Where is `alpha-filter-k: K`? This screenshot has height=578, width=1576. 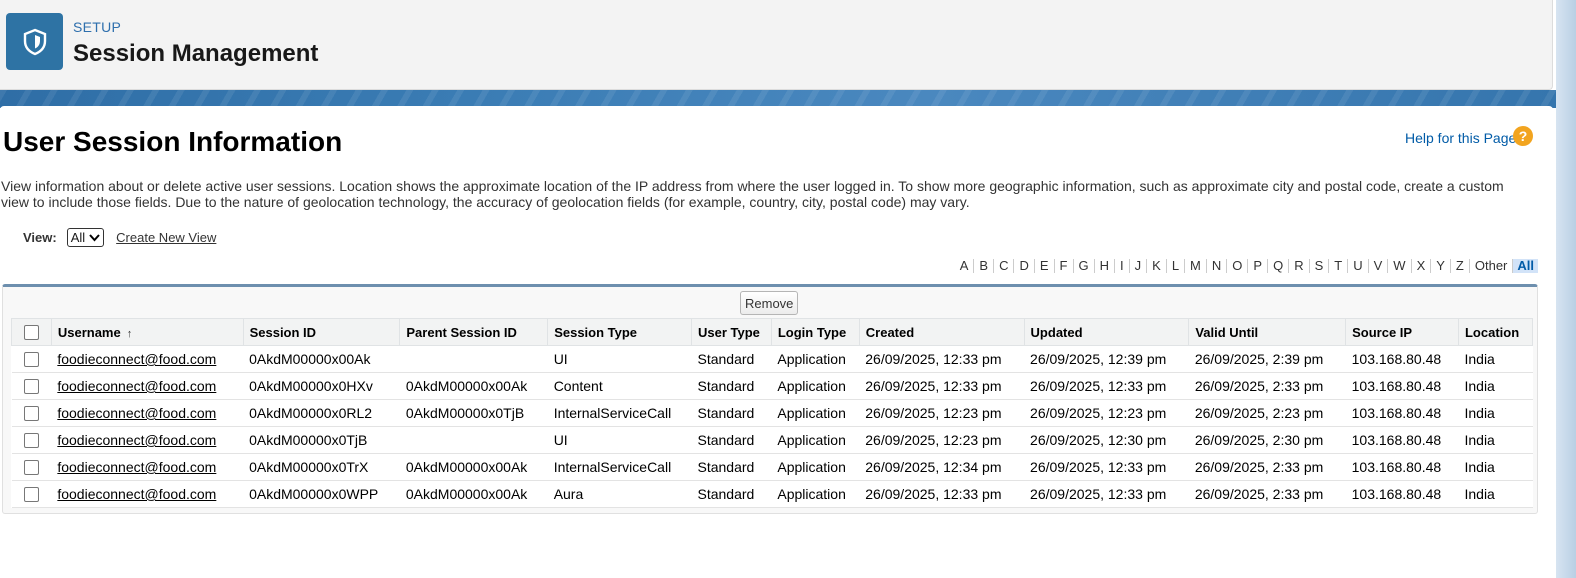 alpha-filter-k: K is located at coordinates (1157, 266).